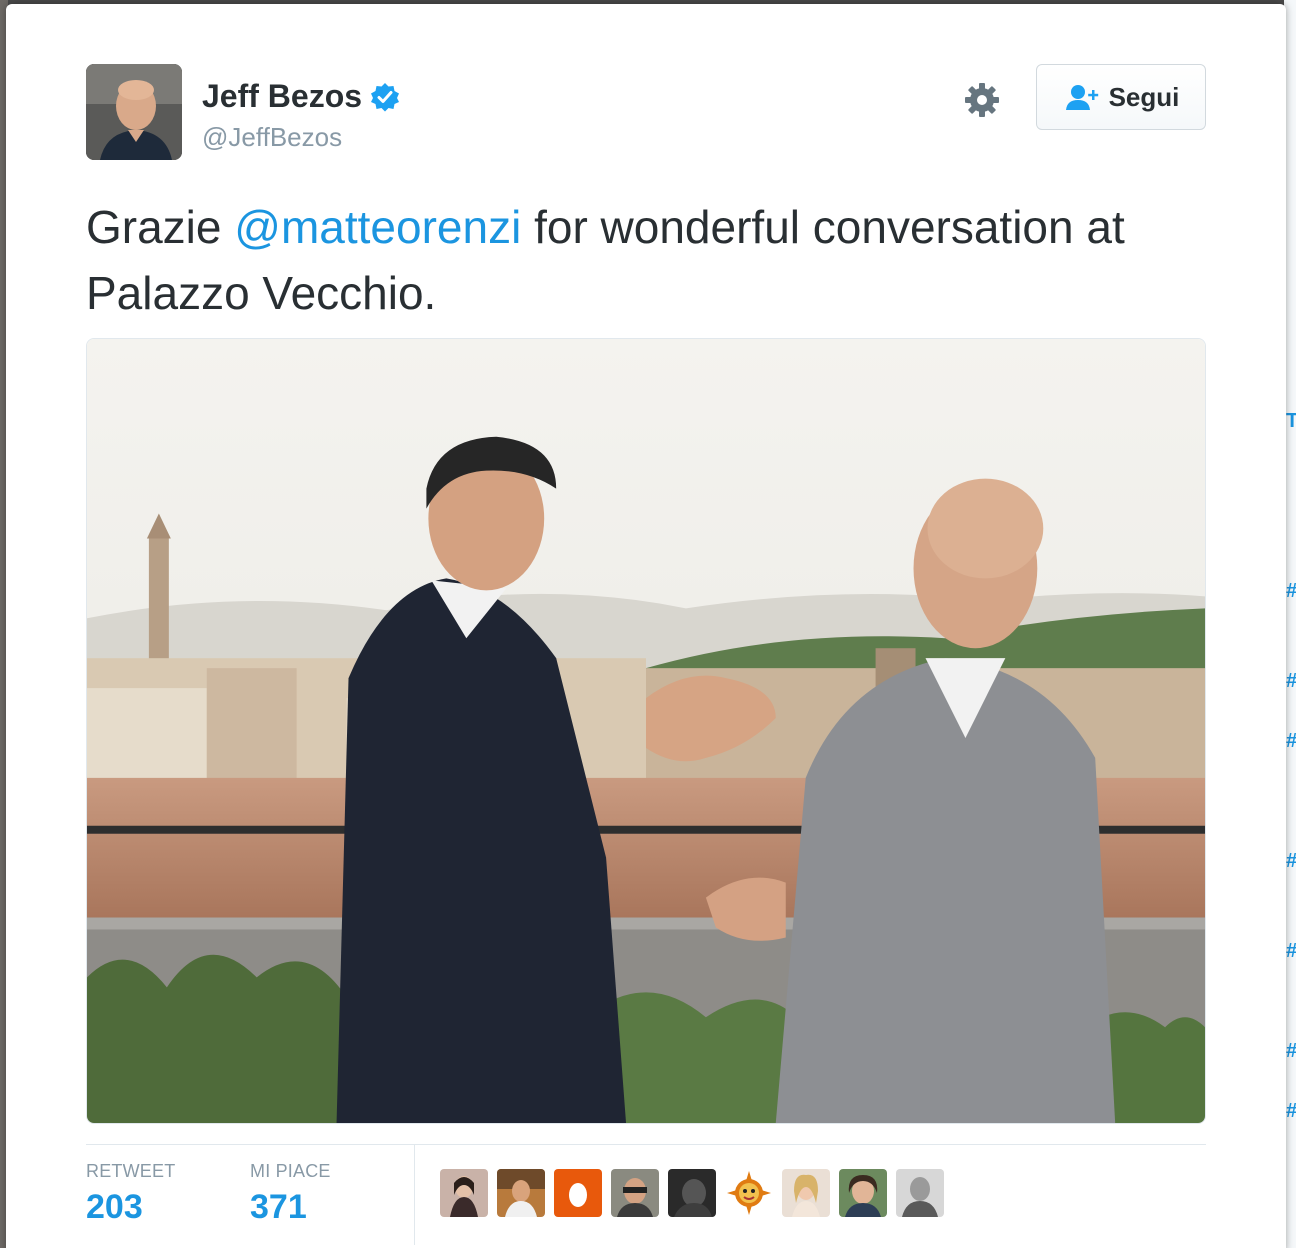  I want to click on tweet-stats: RETWEET 203 MI PIACE 371, so click(646, 1196).